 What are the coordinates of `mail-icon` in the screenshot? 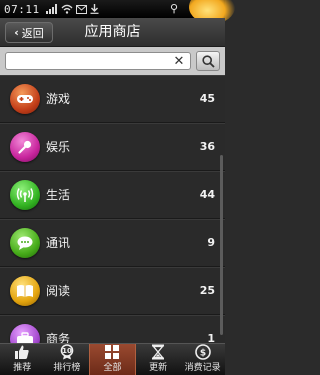 It's located at (81, 9).